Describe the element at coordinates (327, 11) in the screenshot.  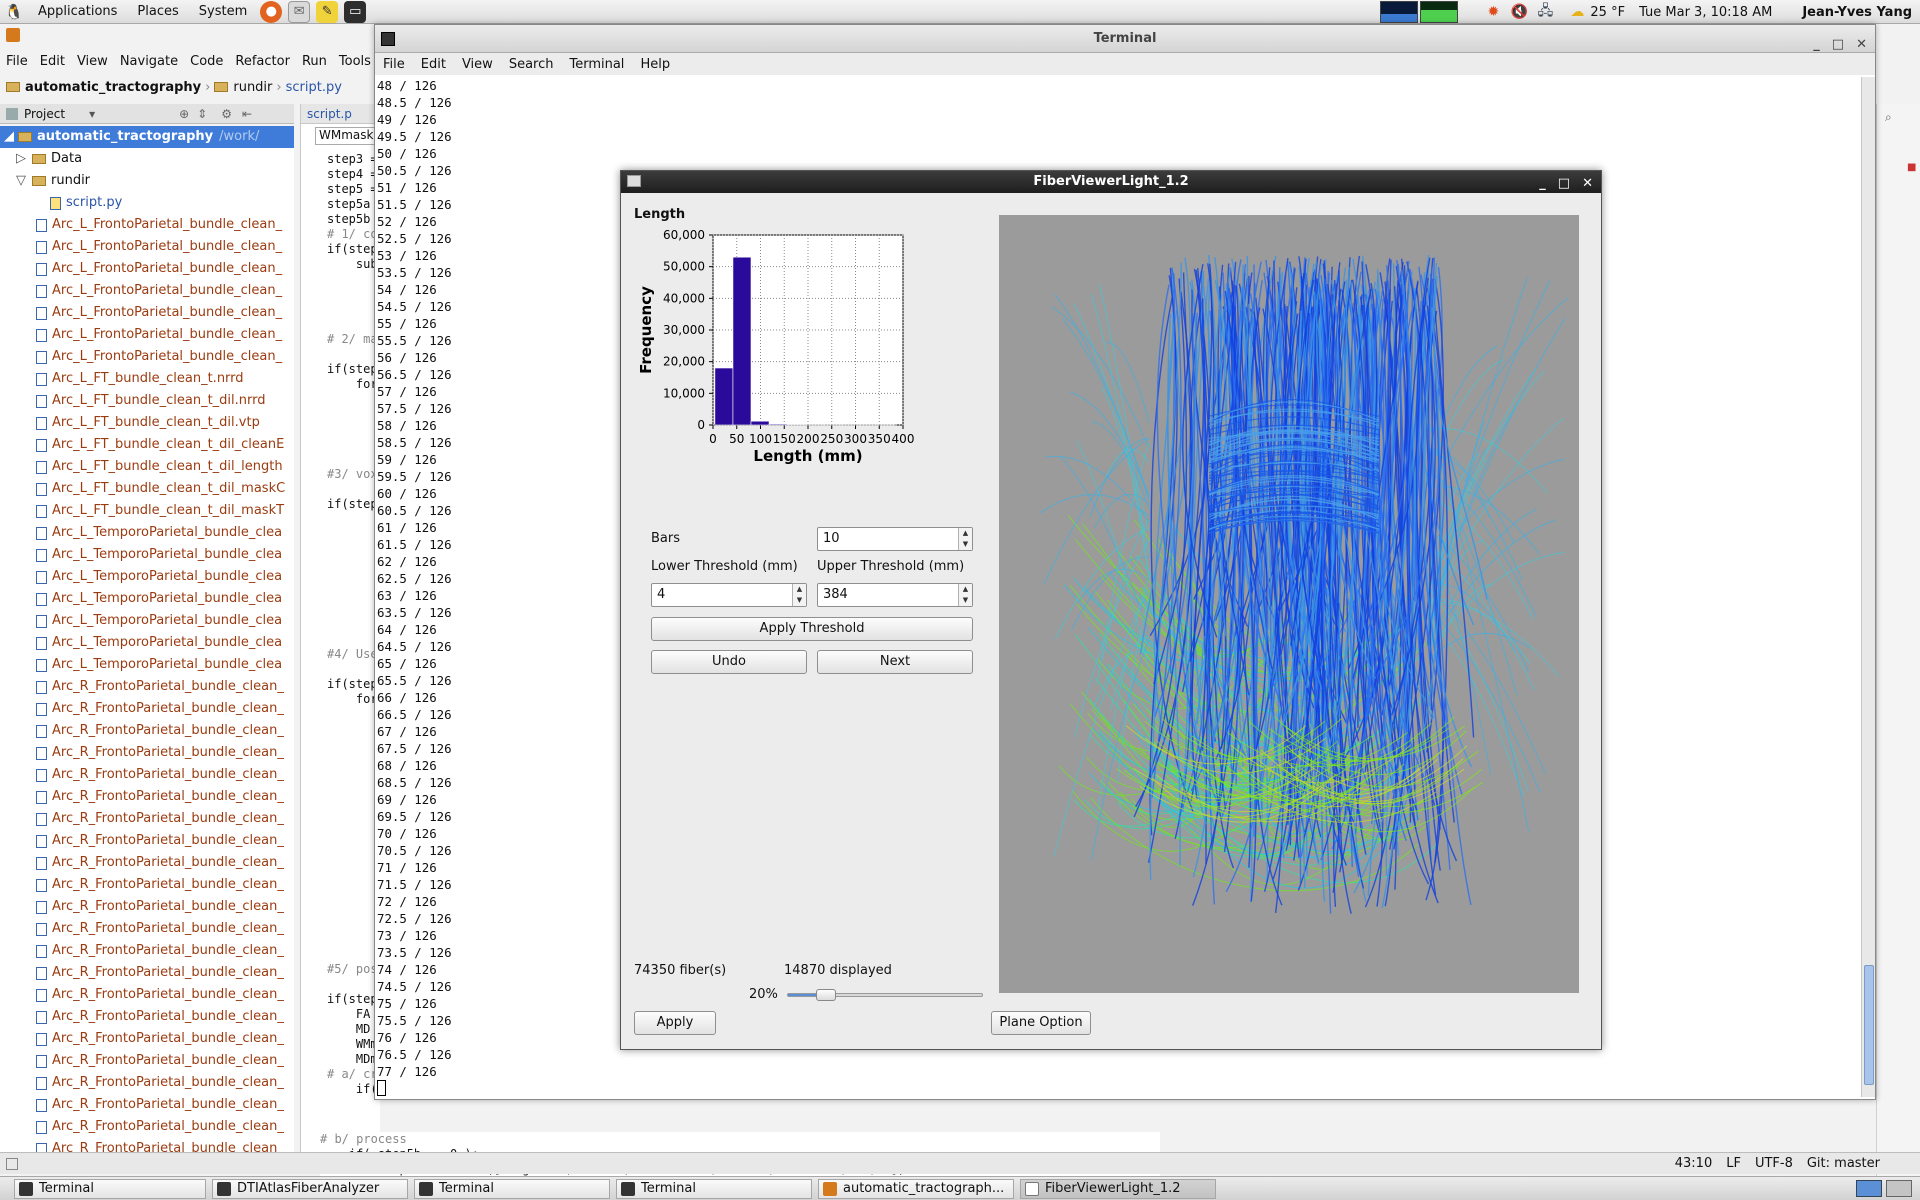
I see `text-editor-icon: ✎` at that location.